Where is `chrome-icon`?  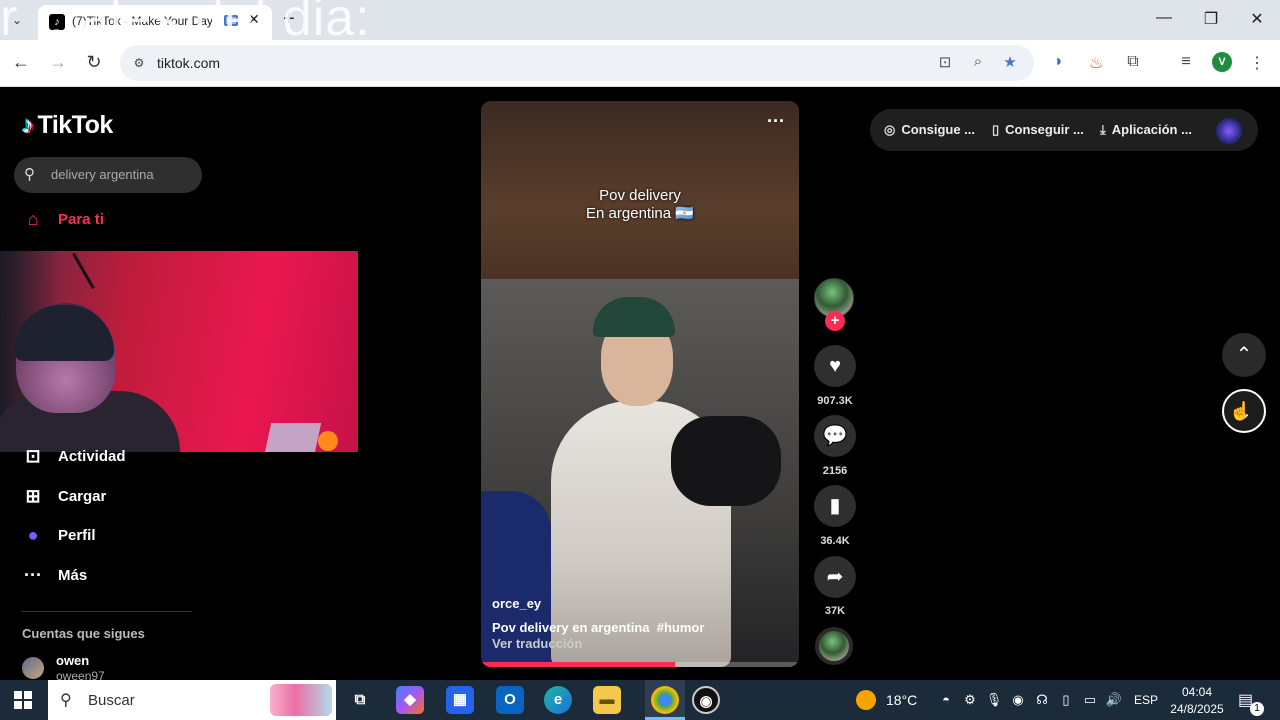
chrome-icon is located at coordinates (665, 700).